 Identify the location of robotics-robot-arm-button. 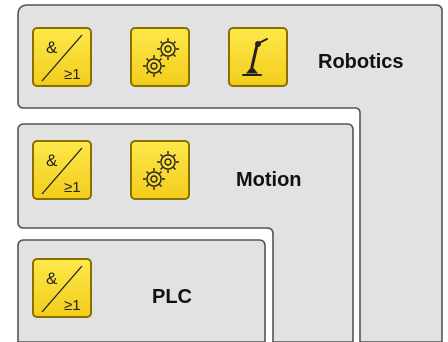
(258, 57).